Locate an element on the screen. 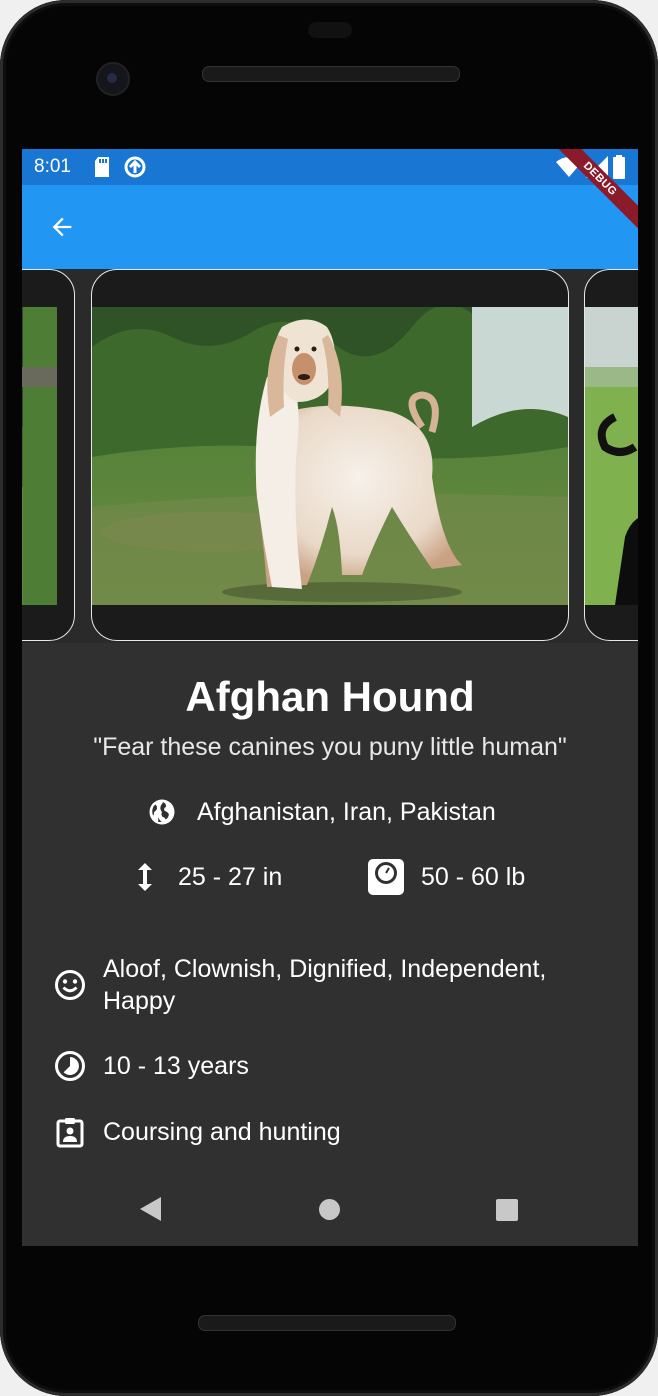  origin-text: Afghanistan, Iran, Pakistan is located at coordinates (346, 811).